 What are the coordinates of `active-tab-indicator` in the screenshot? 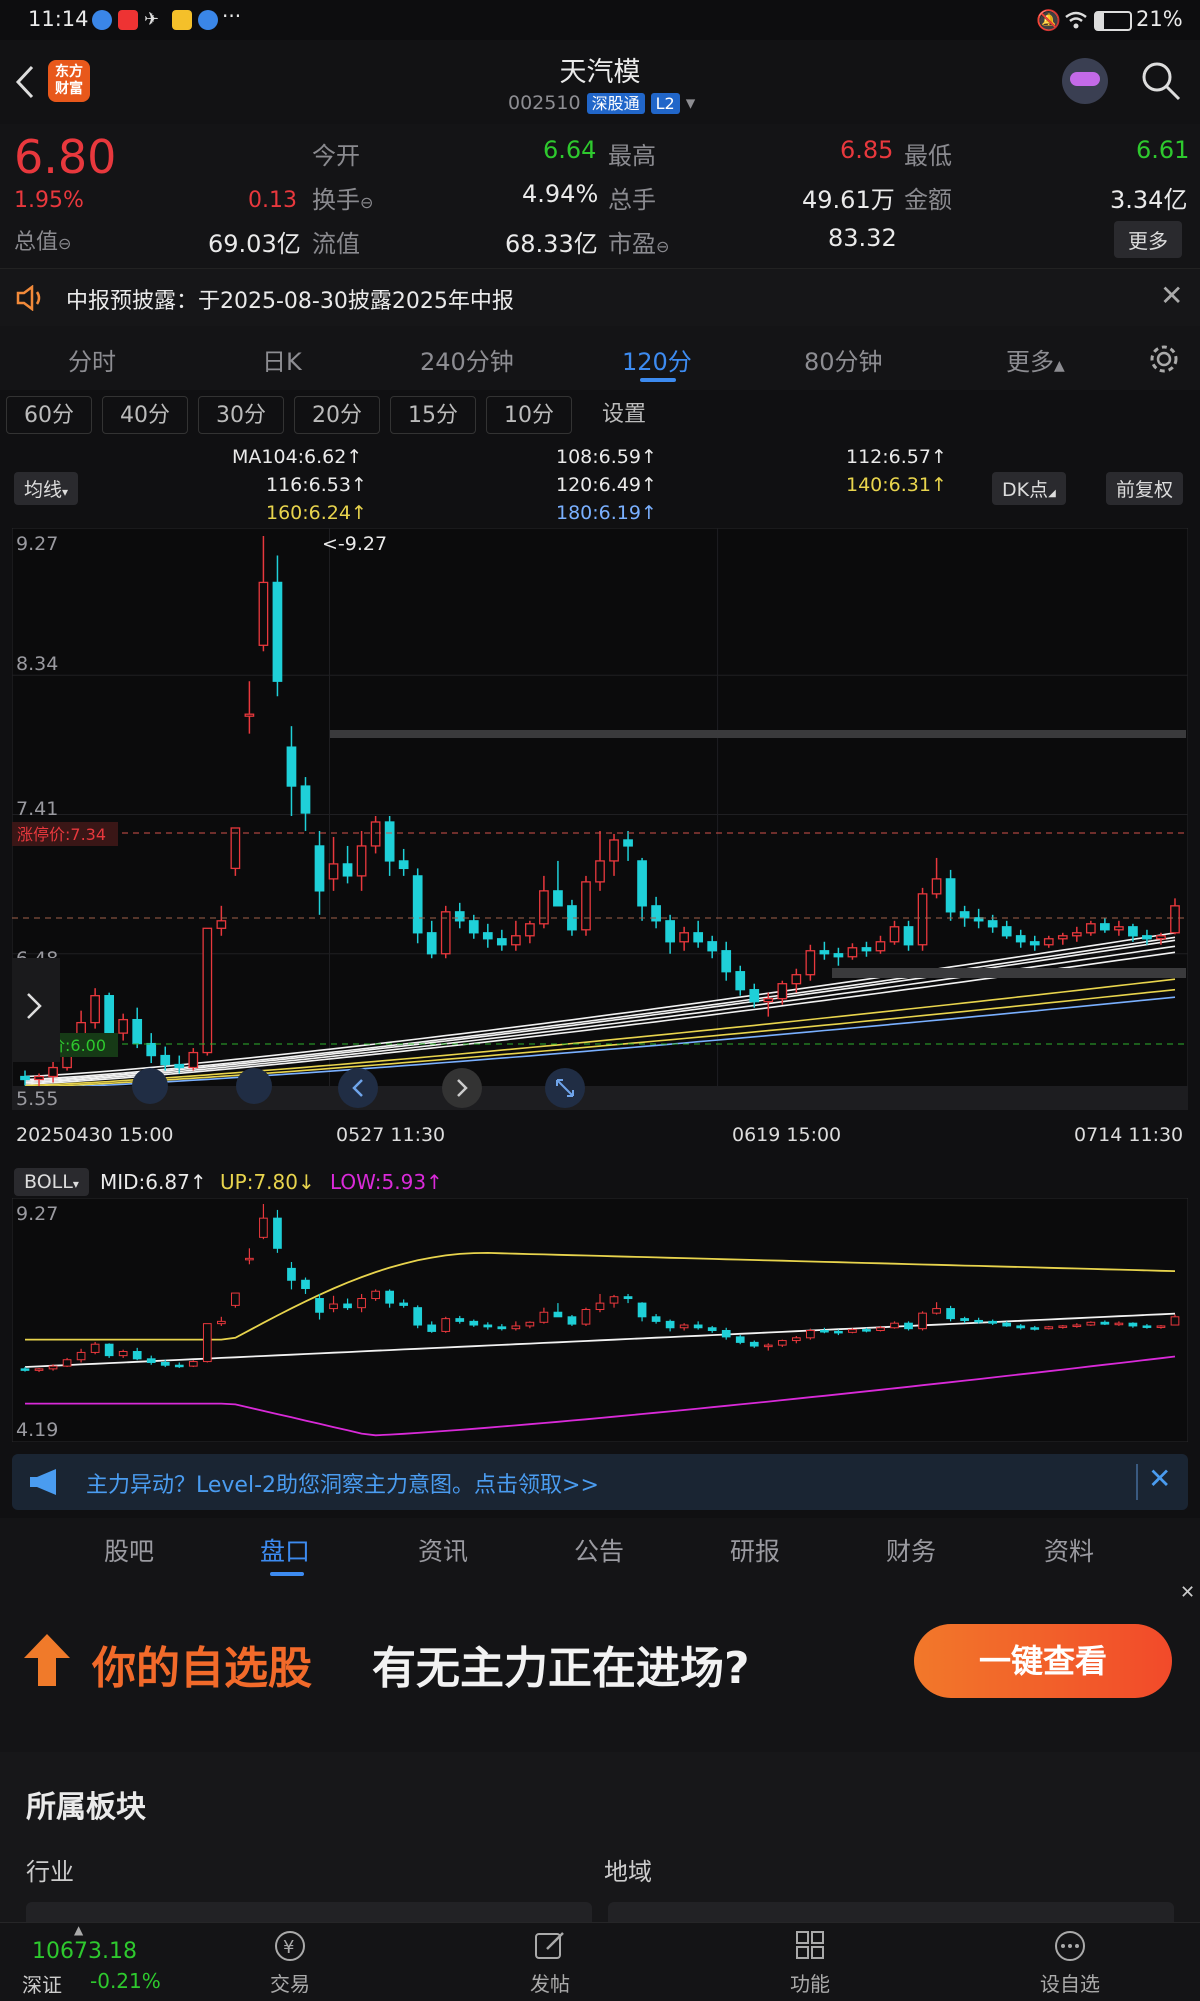 It's located at (658, 380).